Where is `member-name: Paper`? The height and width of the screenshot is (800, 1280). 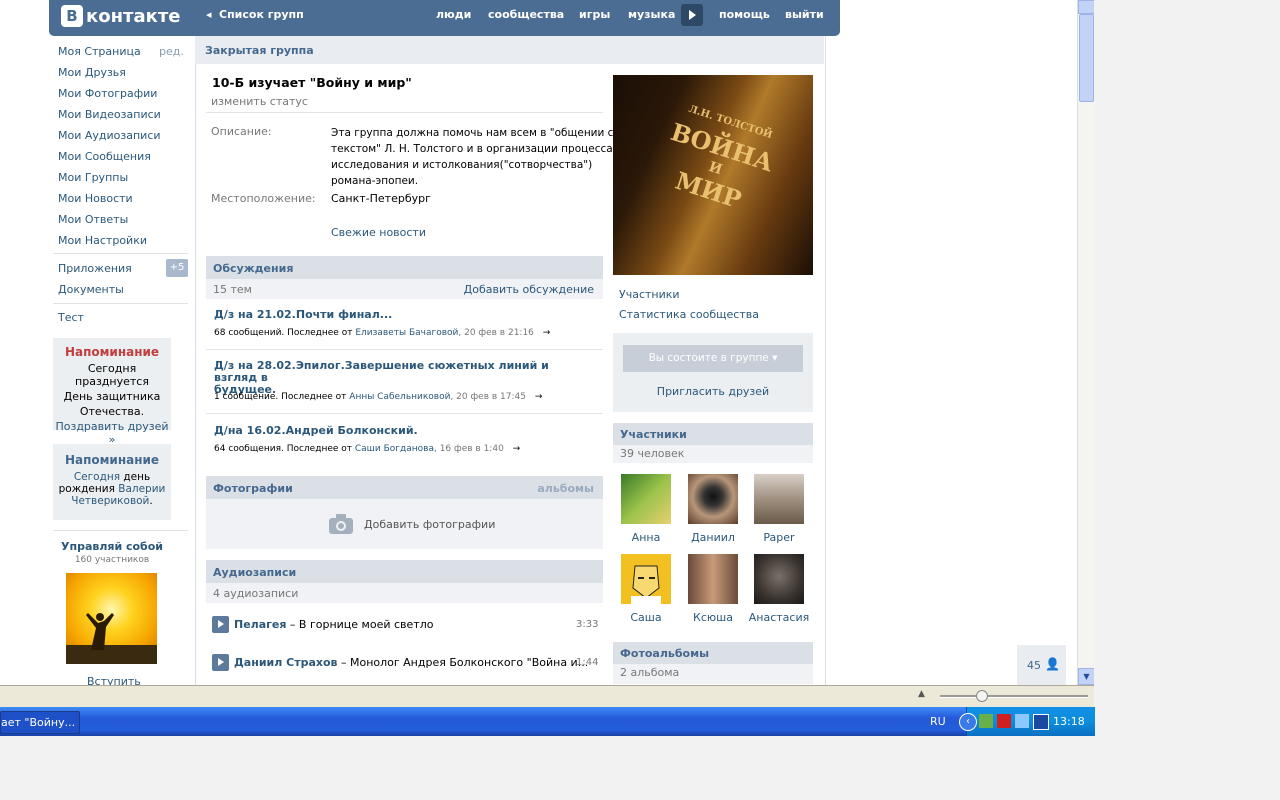 member-name: Paper is located at coordinates (779, 537).